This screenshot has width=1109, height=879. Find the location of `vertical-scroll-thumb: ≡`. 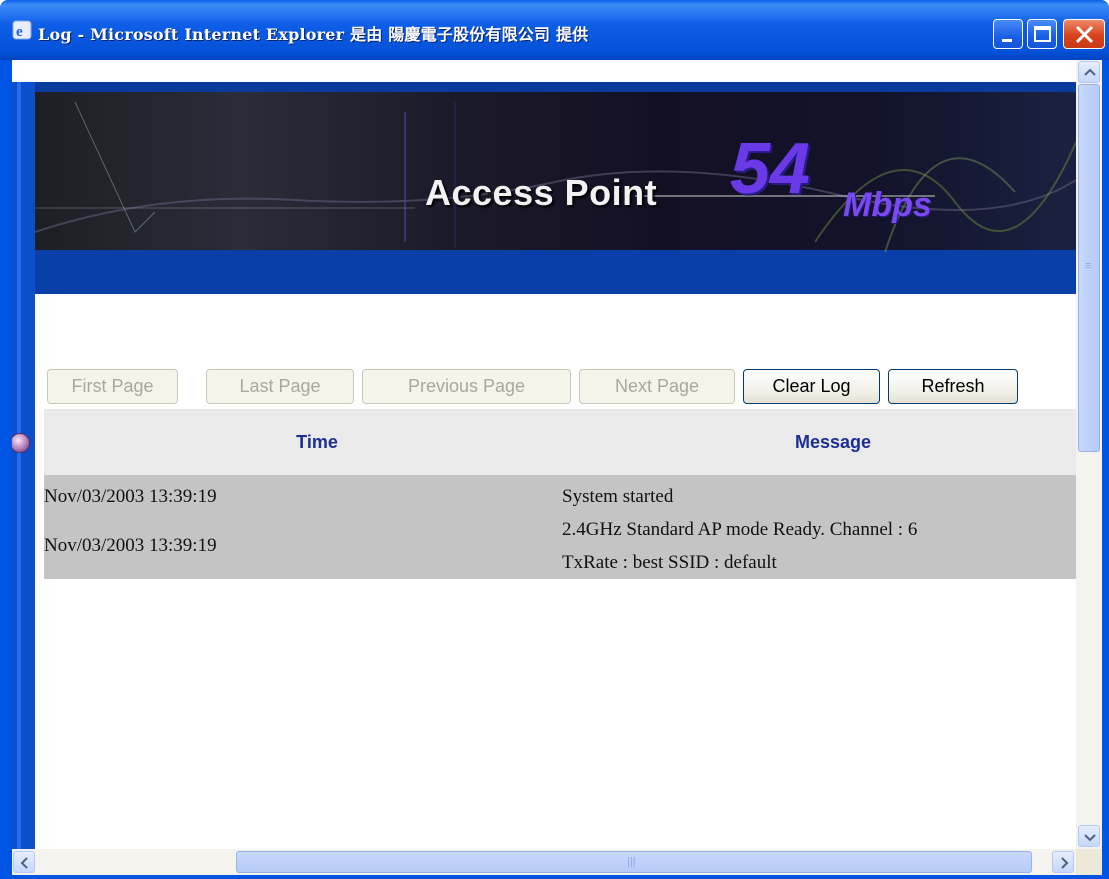

vertical-scroll-thumb: ≡ is located at coordinates (1089, 268).